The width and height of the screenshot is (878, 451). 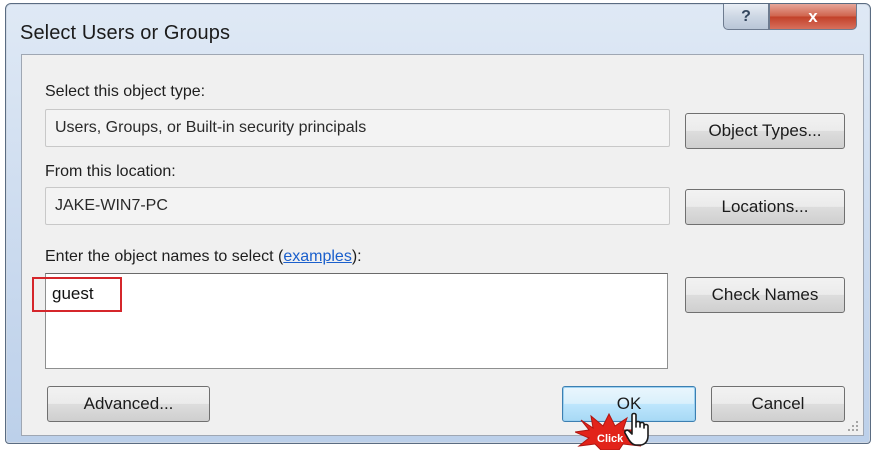 What do you see at coordinates (853, 426) in the screenshot?
I see `resize-grip-icon` at bounding box center [853, 426].